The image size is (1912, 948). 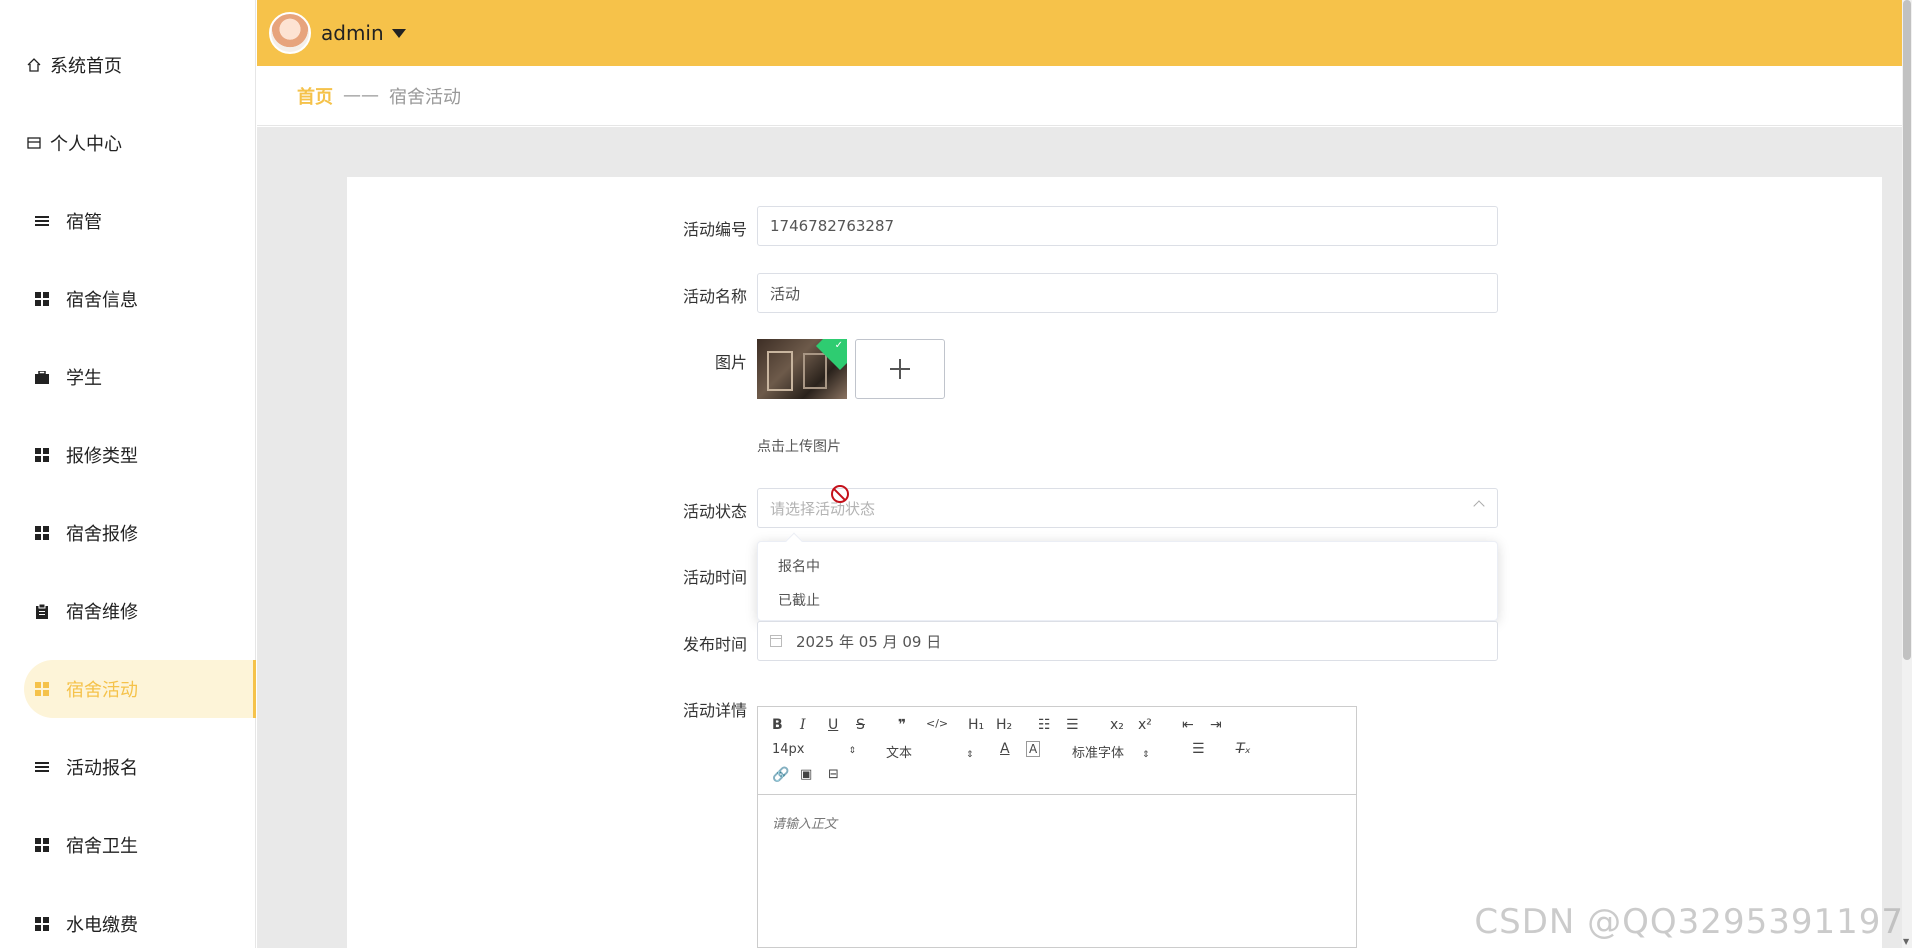 I want to click on home-icon, so click(x=34, y=65).